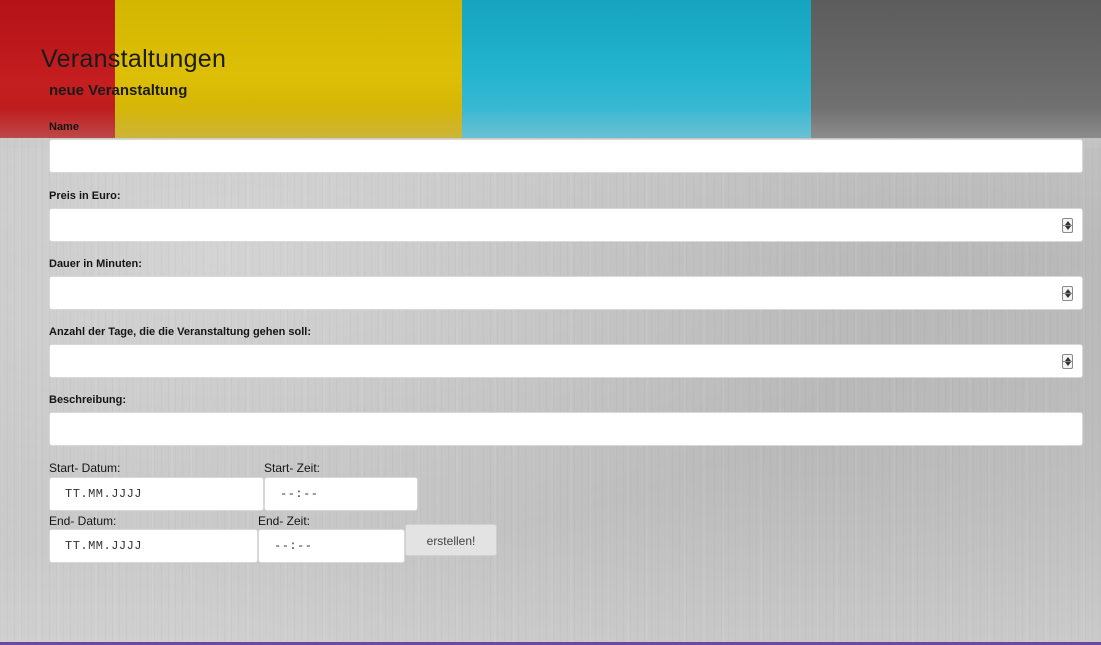 Image resolution: width=1101 pixels, height=645 pixels. What do you see at coordinates (566, 293) in the screenshot?
I see `duration-input` at bounding box center [566, 293].